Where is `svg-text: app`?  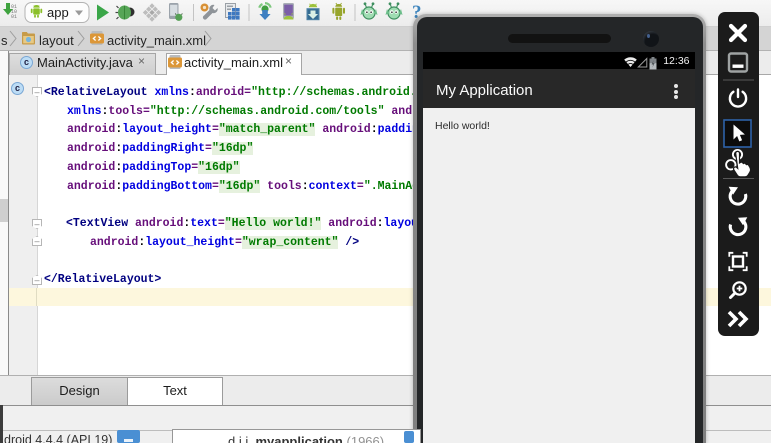
svg-text: app is located at coordinates (58, 12).